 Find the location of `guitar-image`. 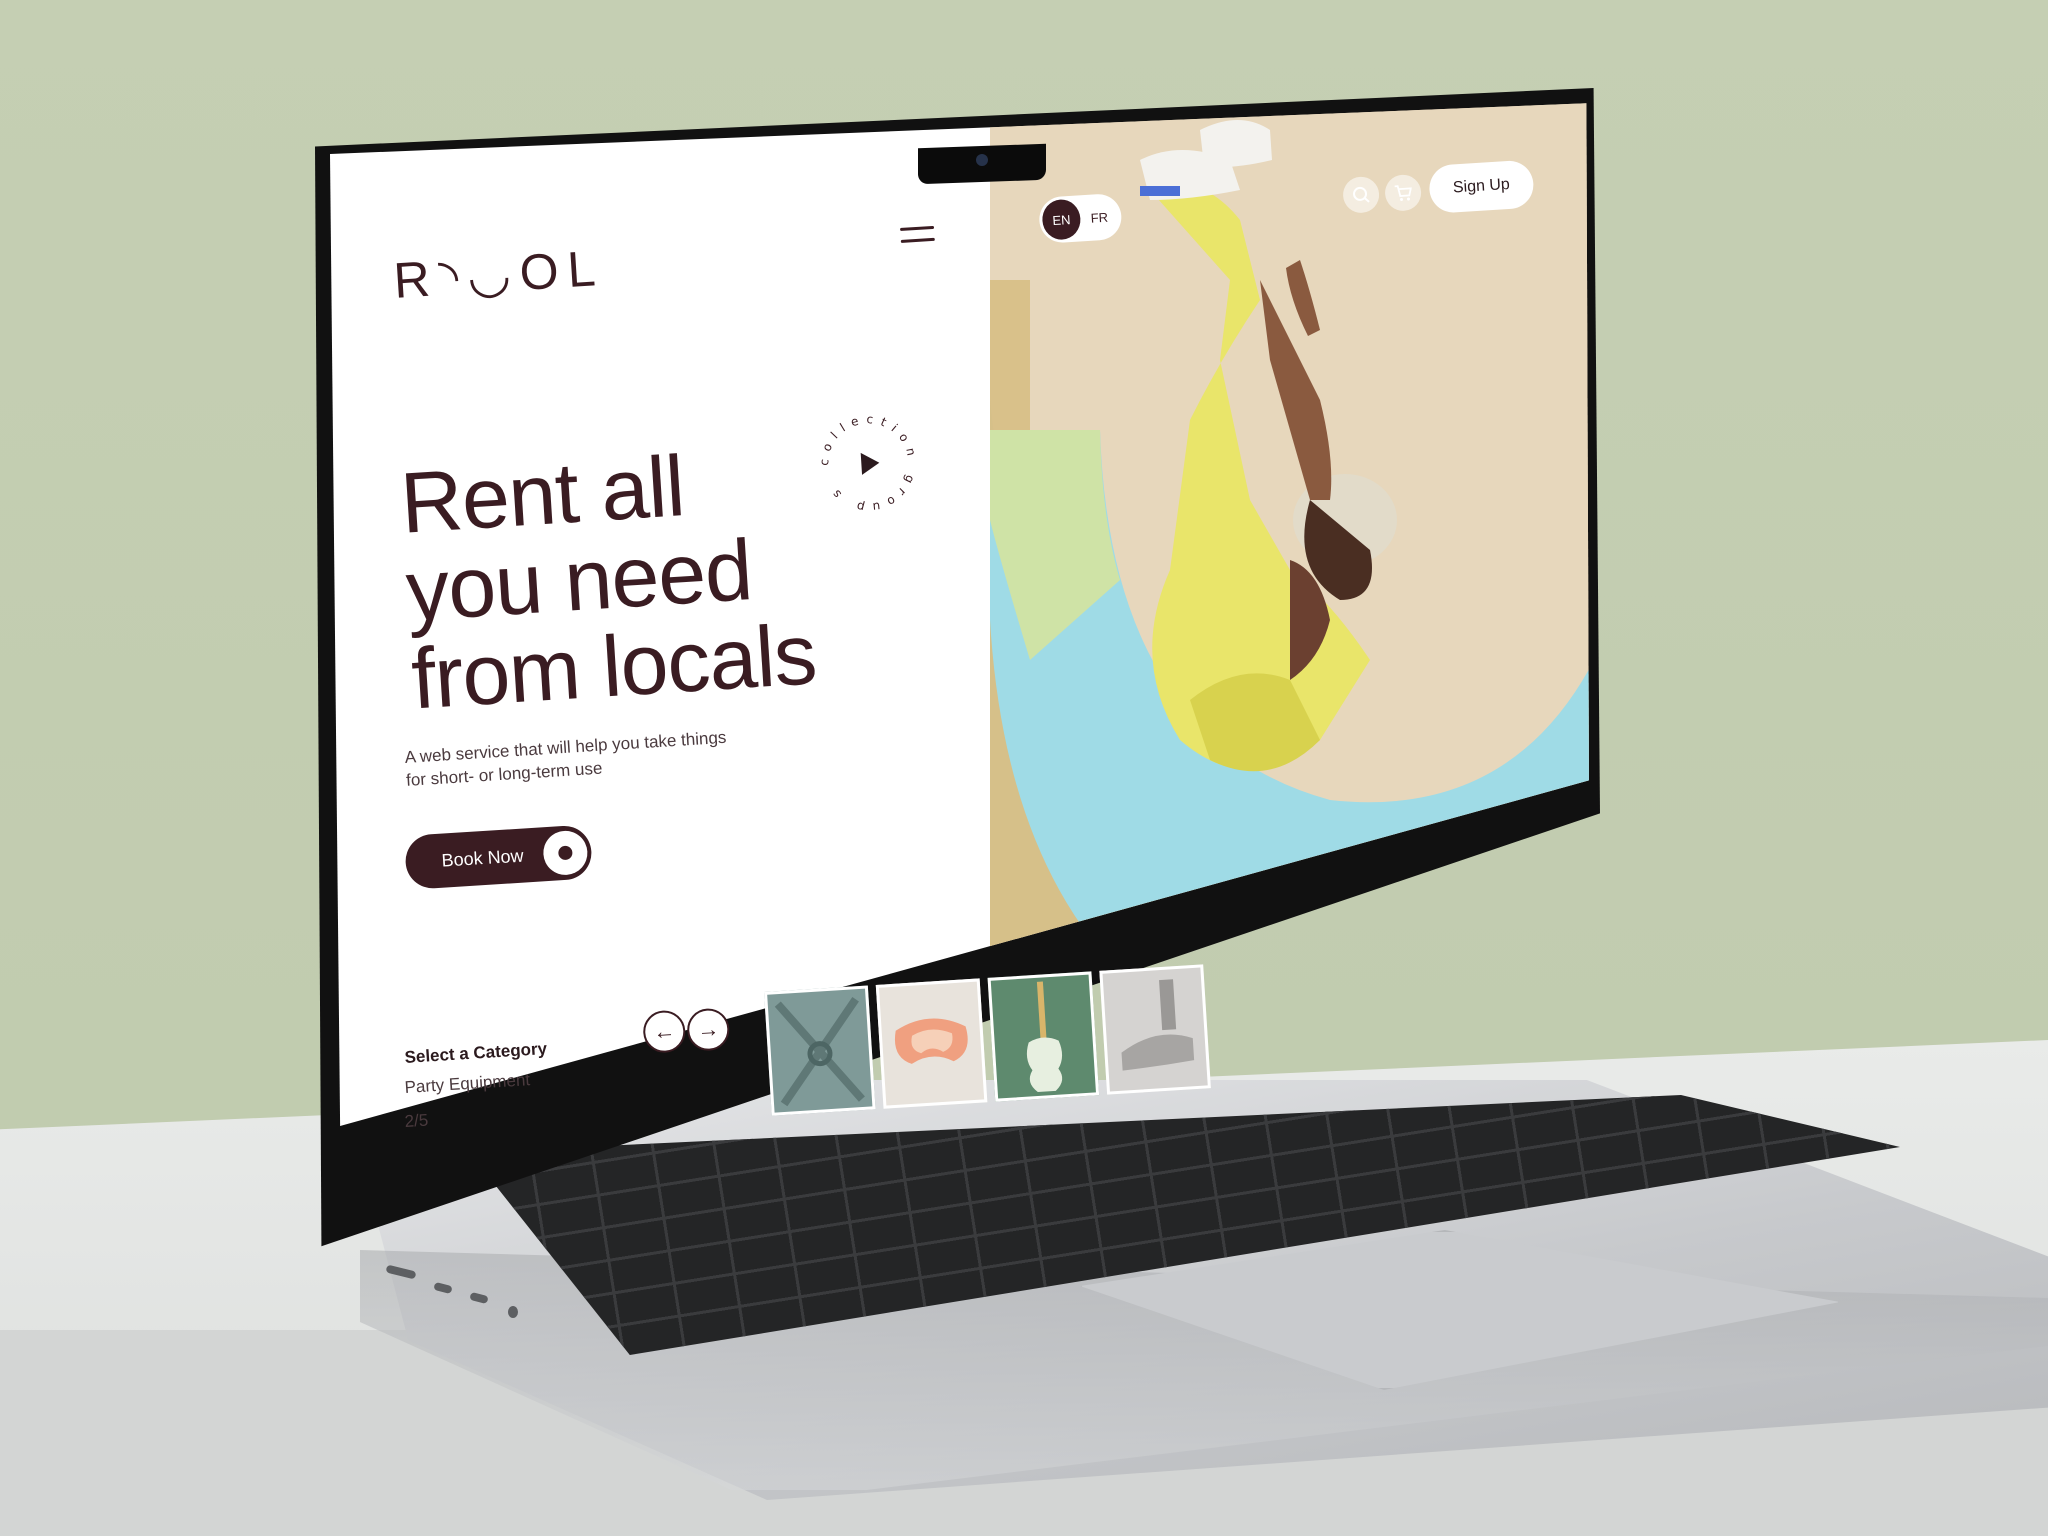

guitar-image is located at coordinates (1044, 1037).